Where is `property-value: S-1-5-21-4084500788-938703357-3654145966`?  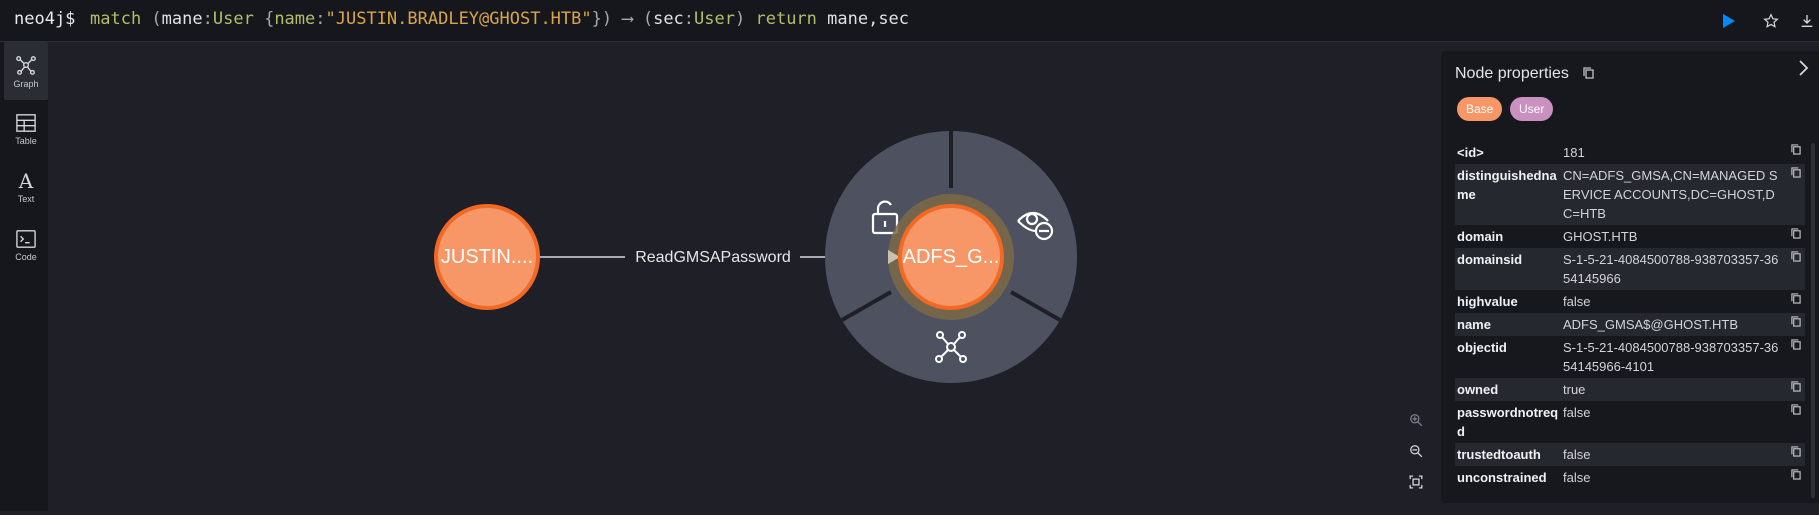
property-value: S-1-5-21-4084500788-938703357-3654145966 is located at coordinates (1671, 269).